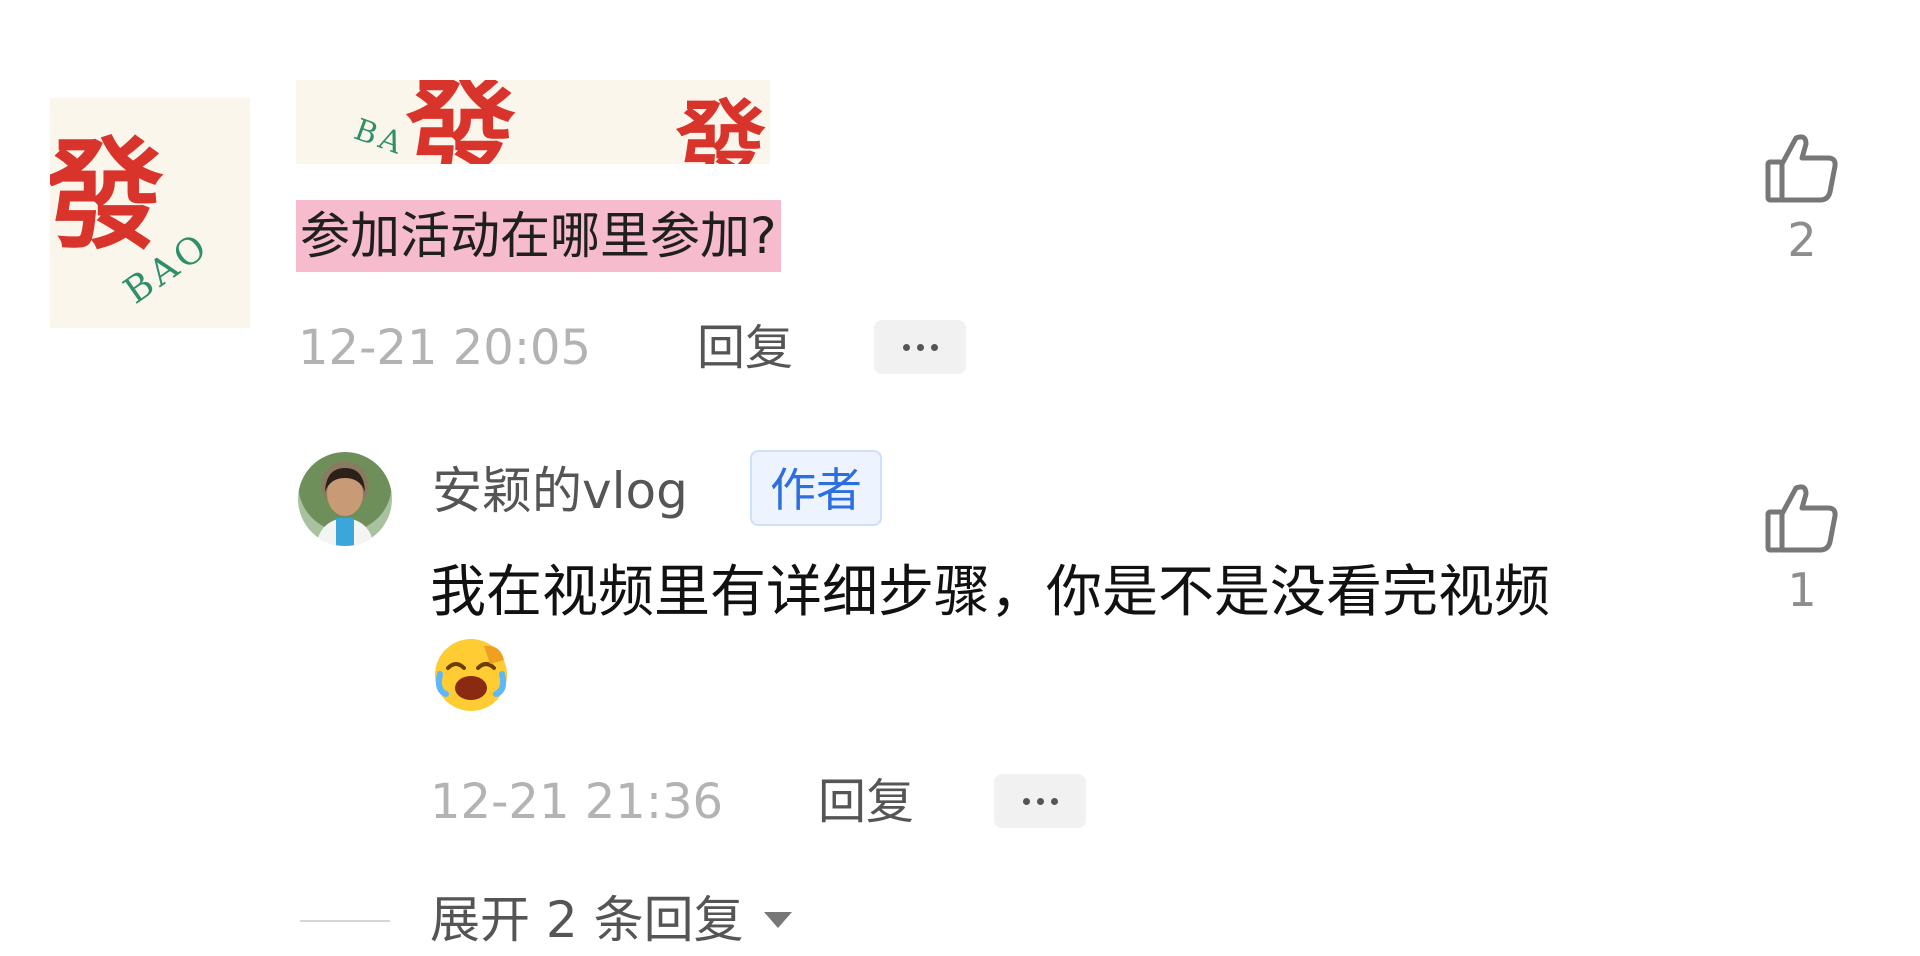  Describe the element at coordinates (577, 802) in the screenshot. I see `reply-timestamp: 12-21 21:36` at that location.